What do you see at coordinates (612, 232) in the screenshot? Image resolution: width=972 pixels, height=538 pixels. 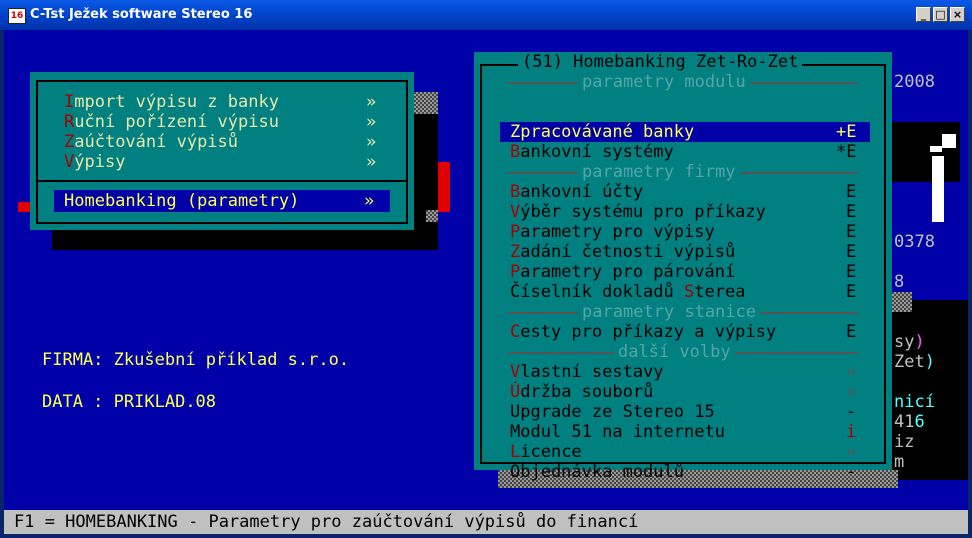 I see `submenu-item-parametry-vypisy: Parametry pro výpisy` at bounding box center [612, 232].